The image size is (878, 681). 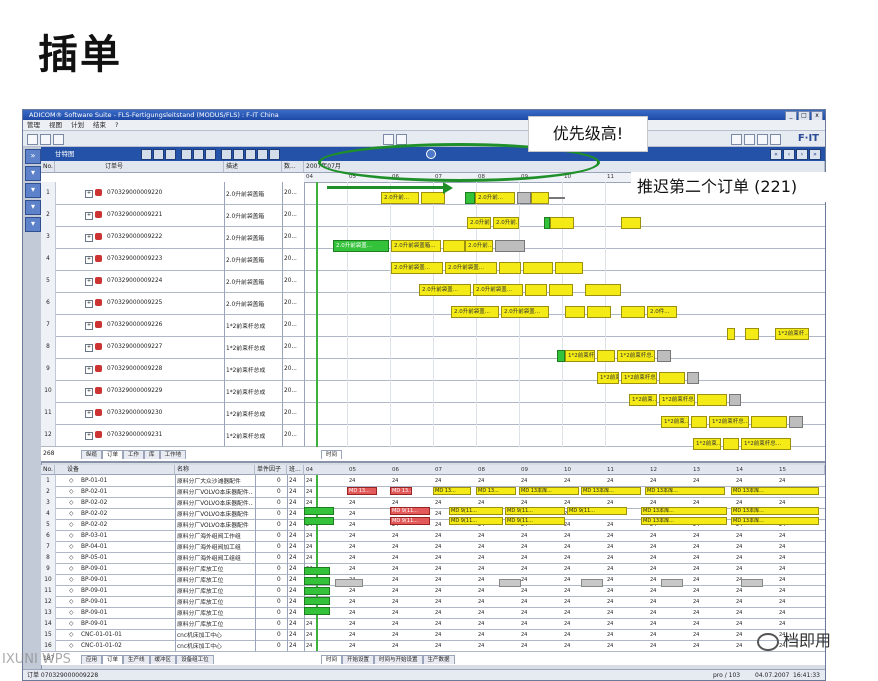 I want to click on refresh-icon, so click(x=250, y=154).